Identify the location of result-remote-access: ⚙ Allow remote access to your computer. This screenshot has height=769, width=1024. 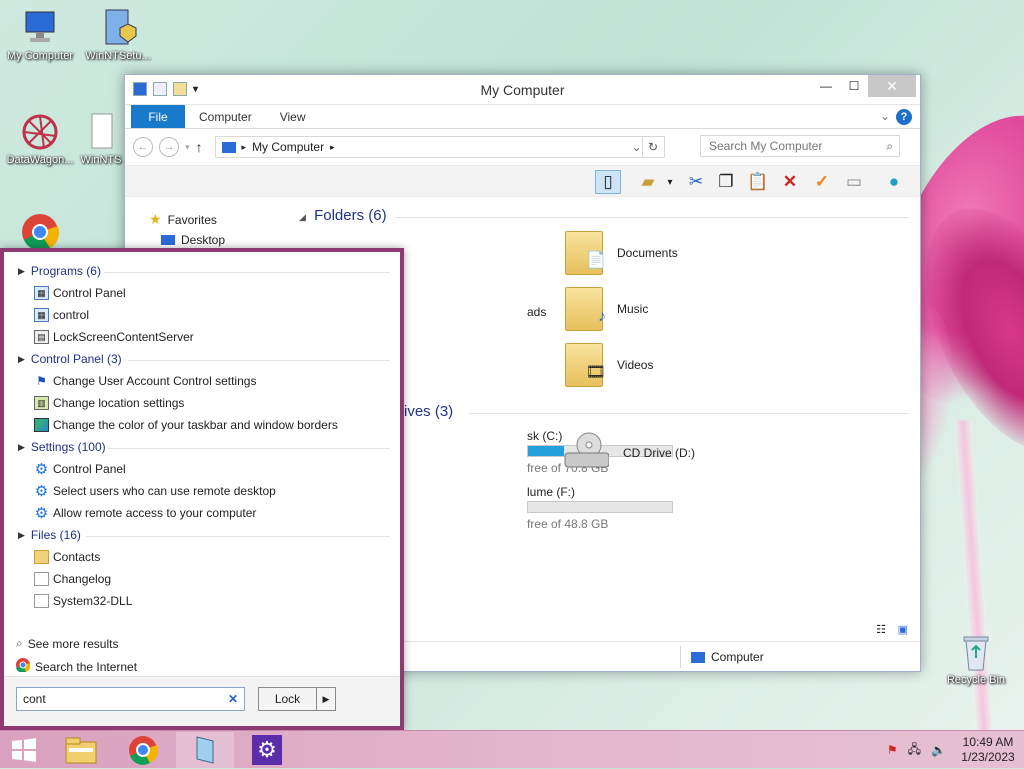
(145, 513).